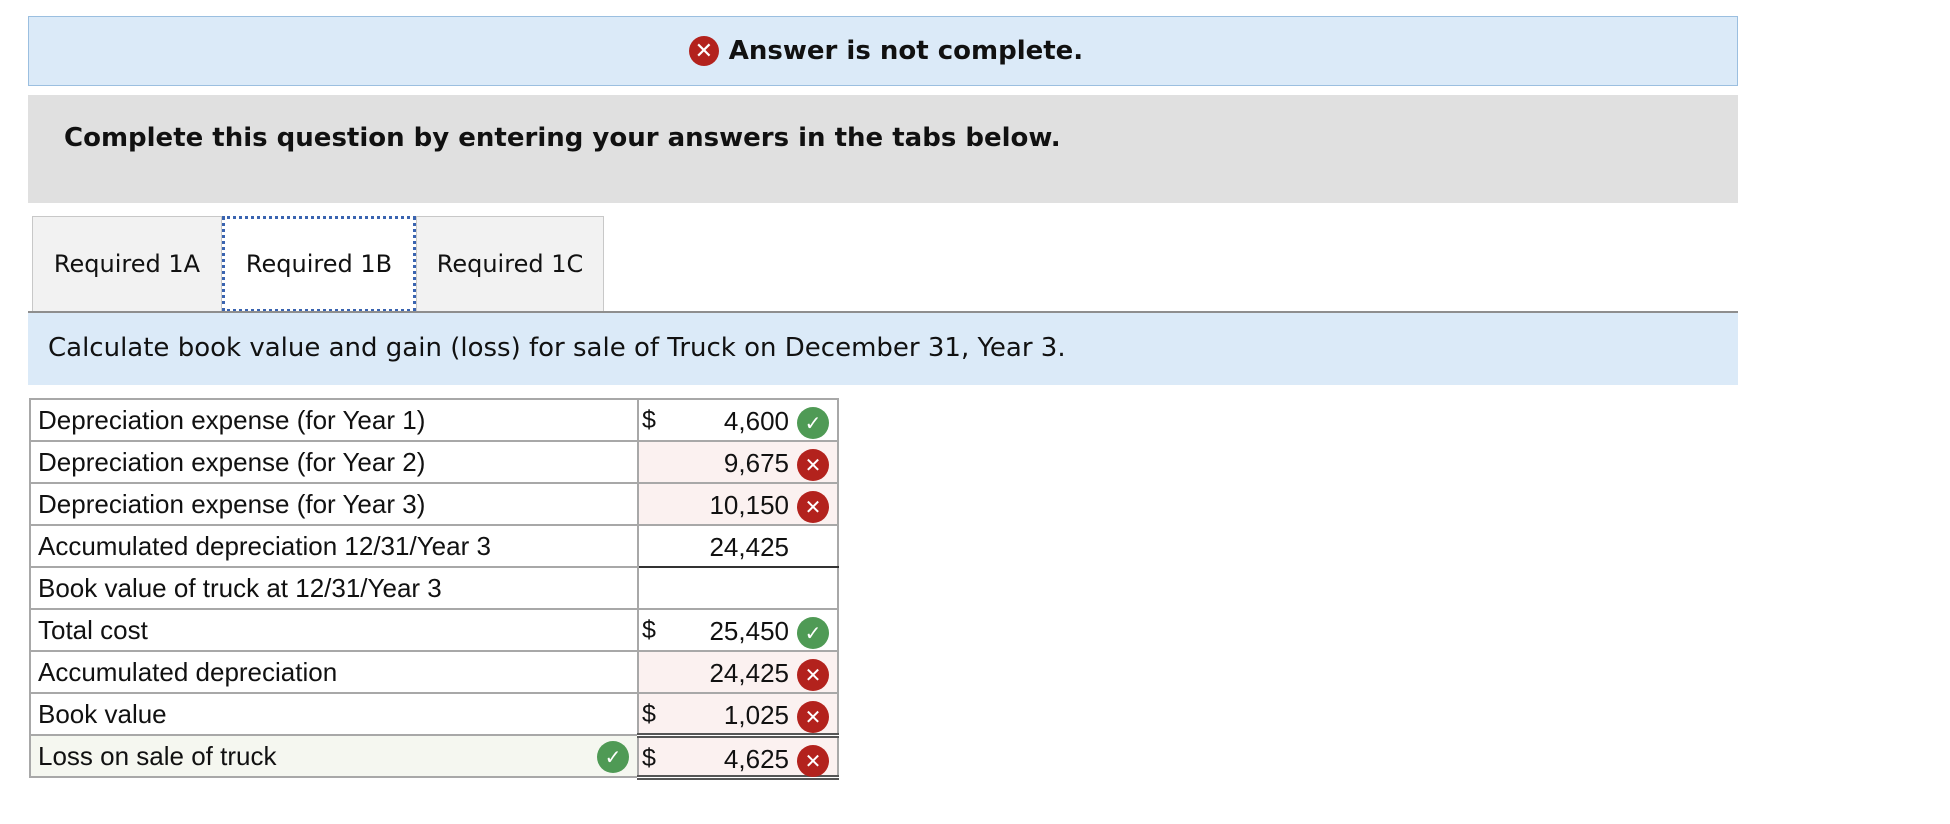 The image size is (1950, 824). I want to click on row-label-text: Depreciation expense (for Year 1), so click(232, 419).